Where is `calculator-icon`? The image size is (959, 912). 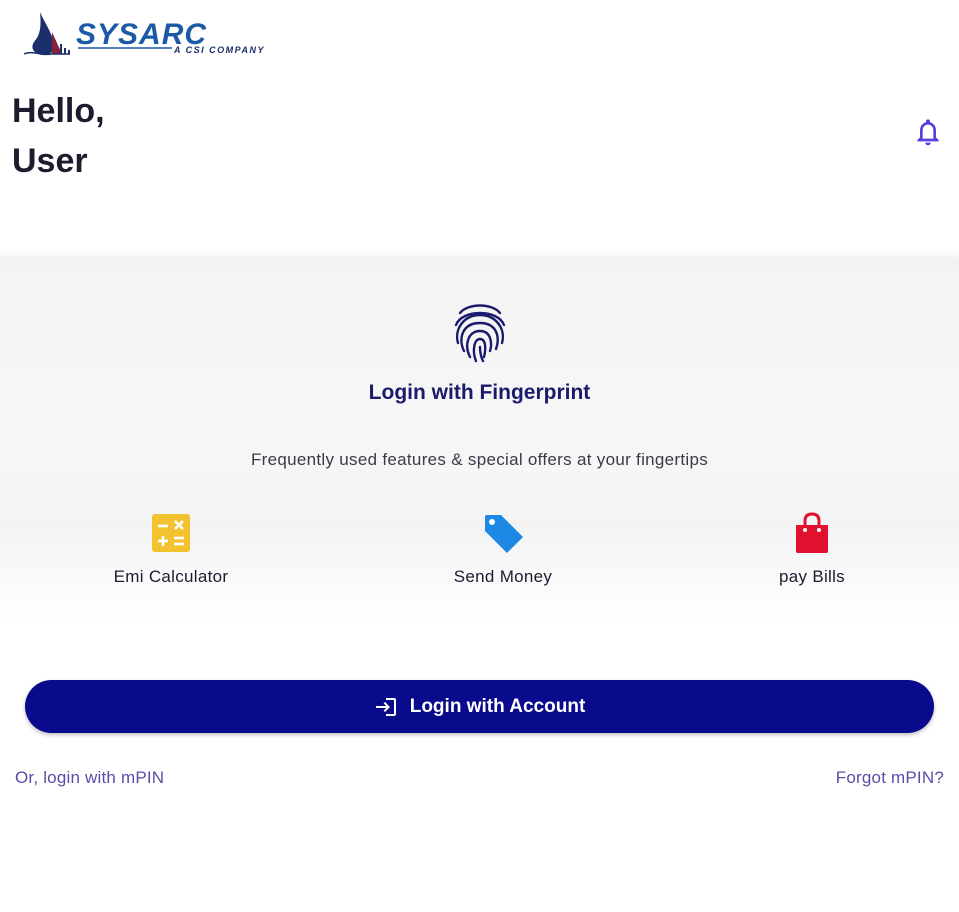 calculator-icon is located at coordinates (171, 533).